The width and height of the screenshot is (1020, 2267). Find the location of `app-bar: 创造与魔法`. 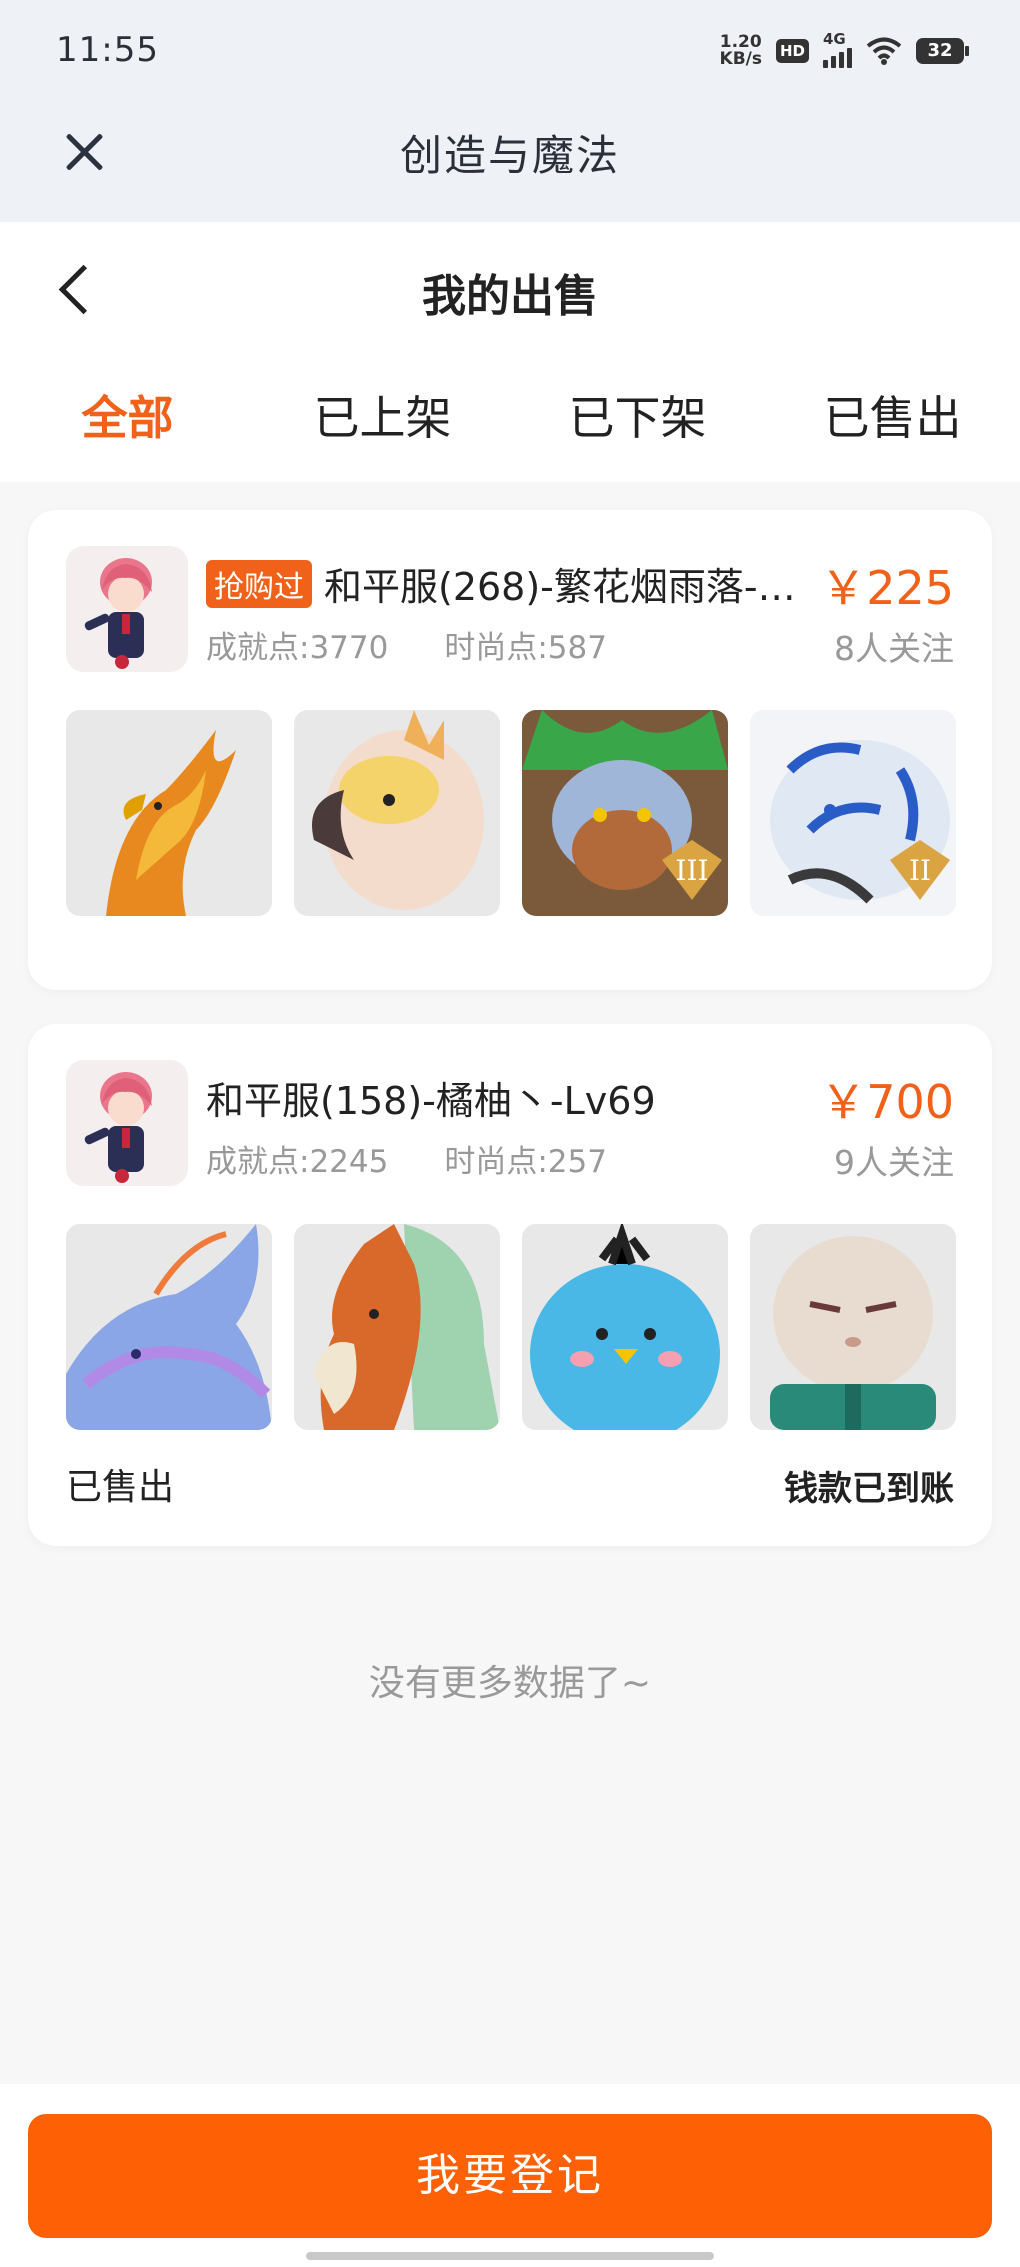

app-bar: 创造与魔法 is located at coordinates (510, 166).